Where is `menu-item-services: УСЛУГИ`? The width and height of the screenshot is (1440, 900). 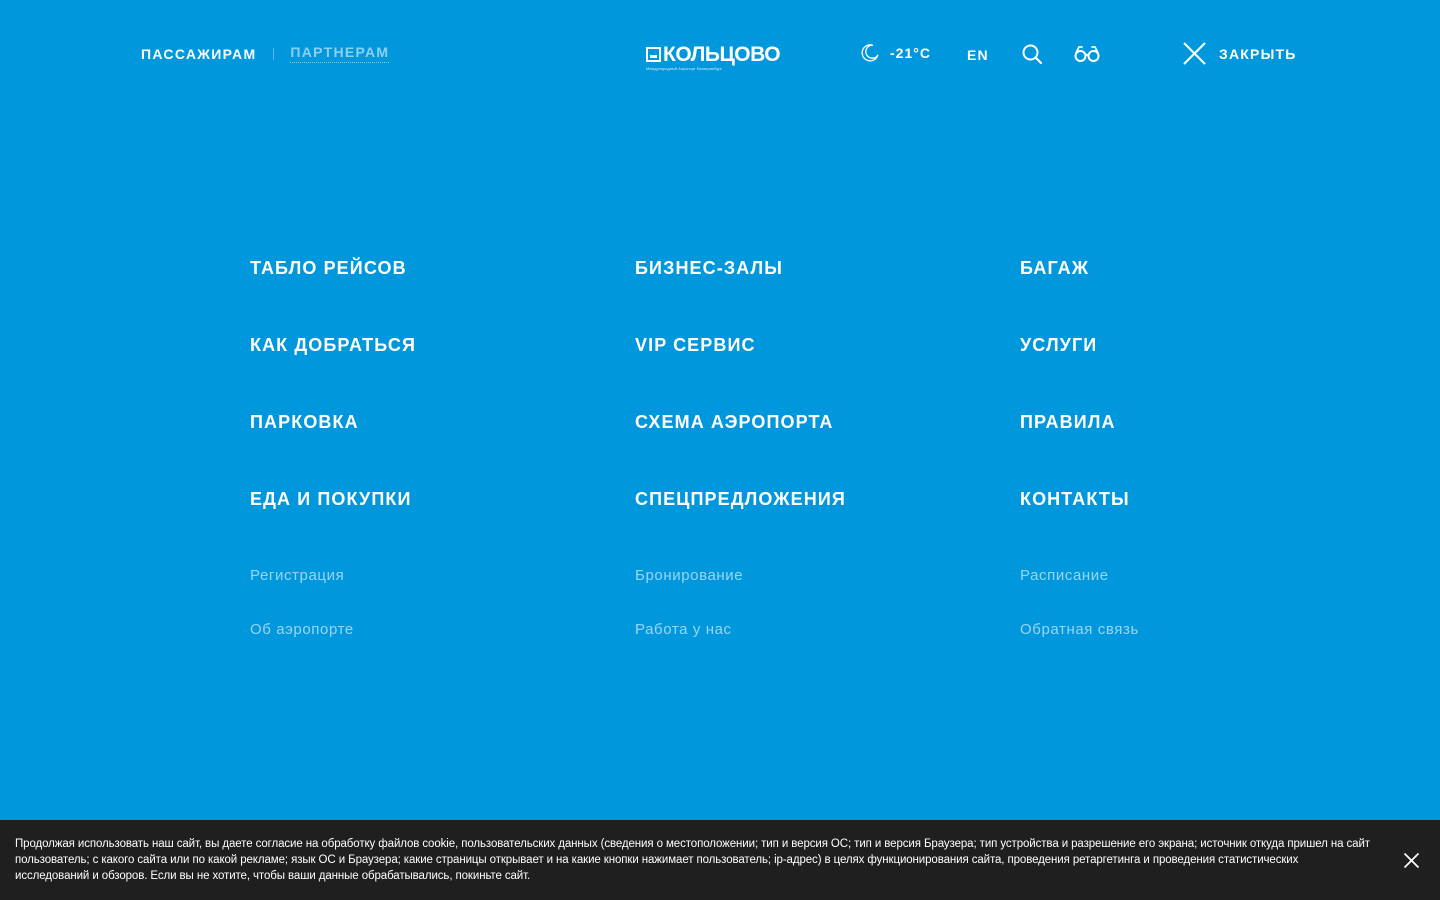
menu-item-services: УСЛУГИ is located at coordinates (1079, 371).